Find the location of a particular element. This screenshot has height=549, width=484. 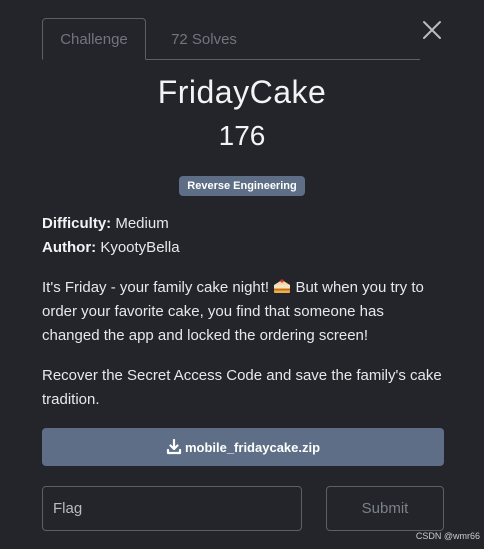

challenge-title: FridayCake is located at coordinates (242, 92).